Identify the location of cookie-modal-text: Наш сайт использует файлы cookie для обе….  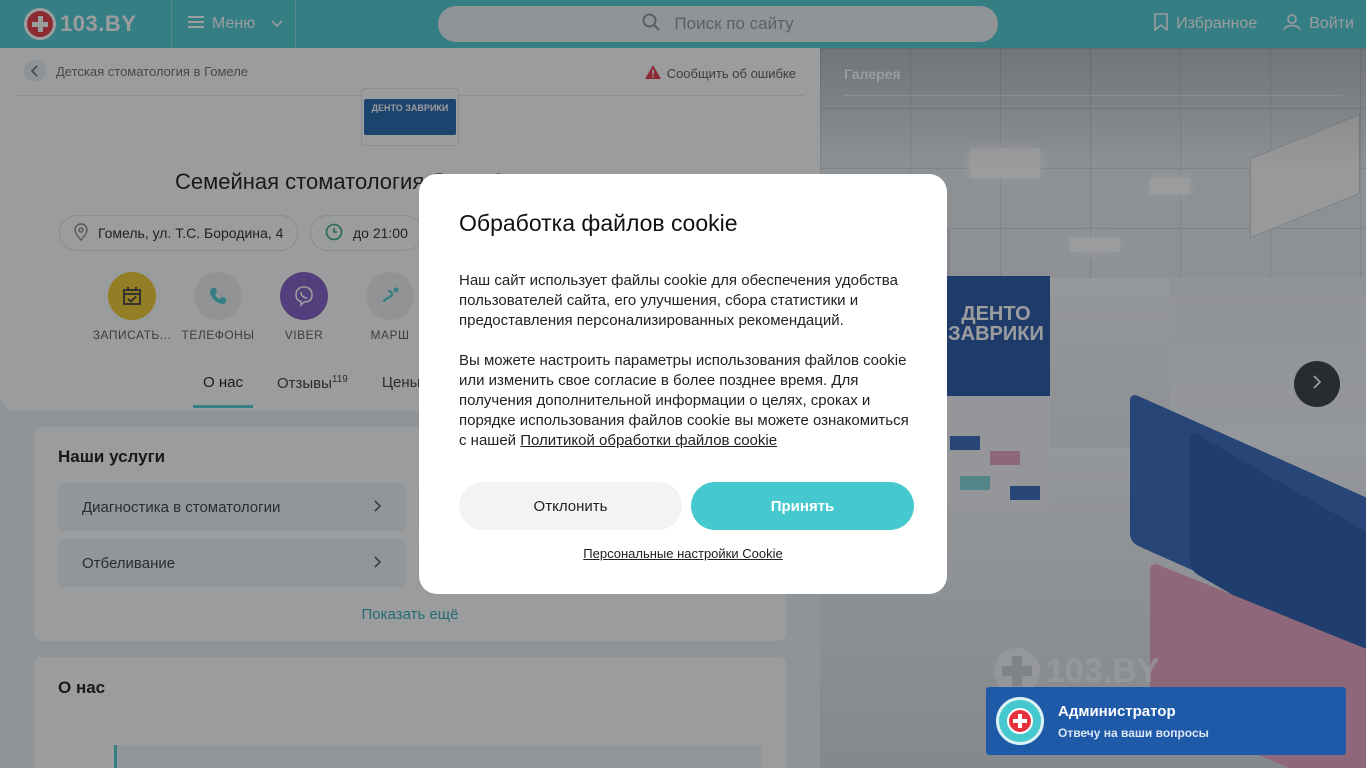
(678, 300).